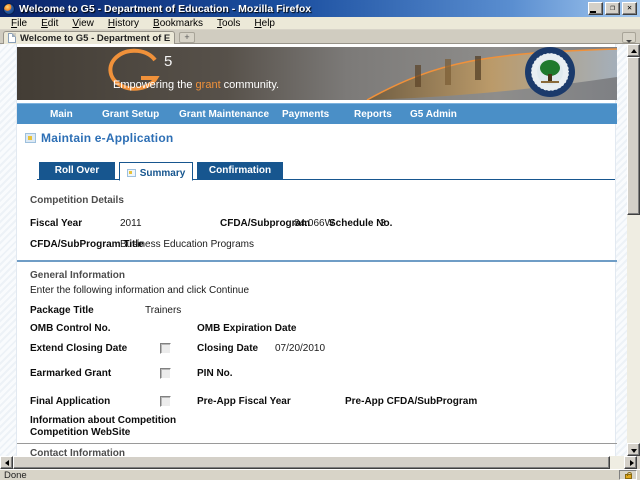  What do you see at coordinates (633, 449) in the screenshot?
I see `scroll-down-button` at bounding box center [633, 449].